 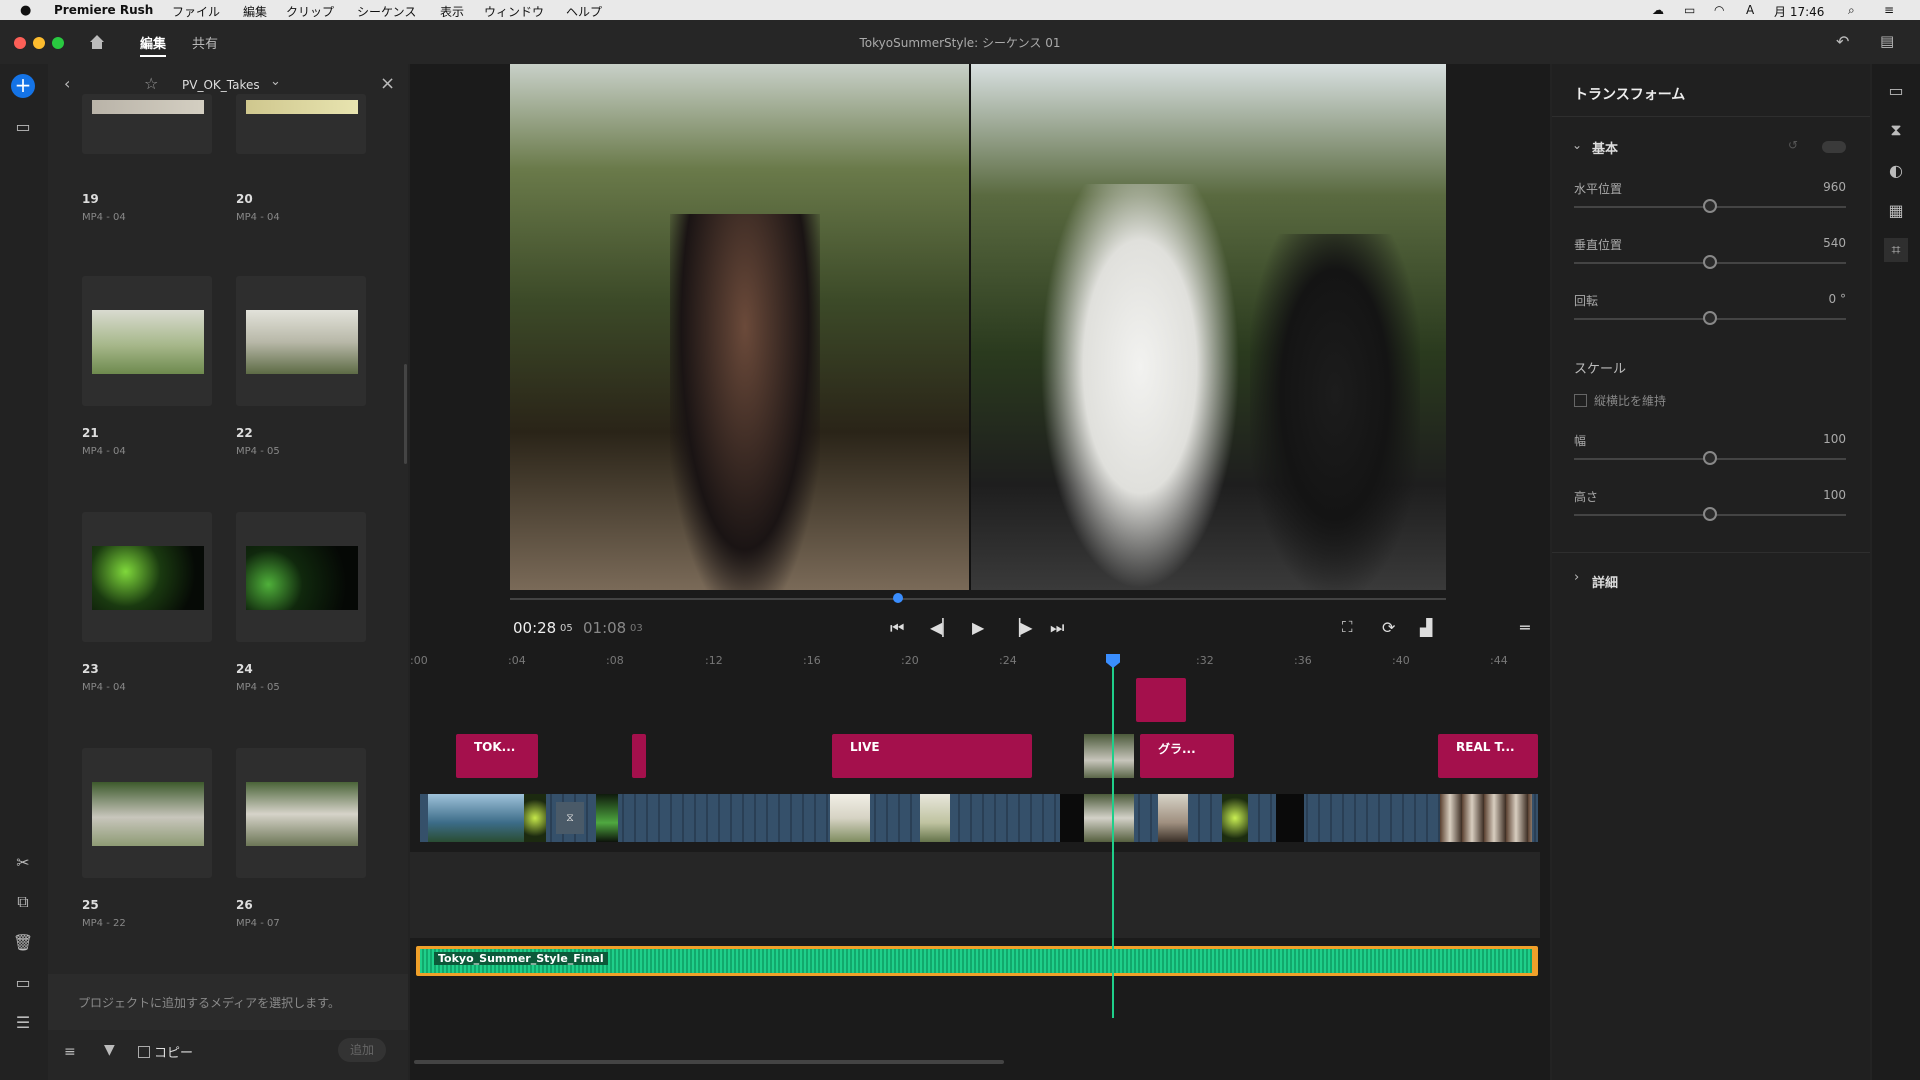 I want to click on speed-panel-icon: ▦, so click(x=1896, y=210).